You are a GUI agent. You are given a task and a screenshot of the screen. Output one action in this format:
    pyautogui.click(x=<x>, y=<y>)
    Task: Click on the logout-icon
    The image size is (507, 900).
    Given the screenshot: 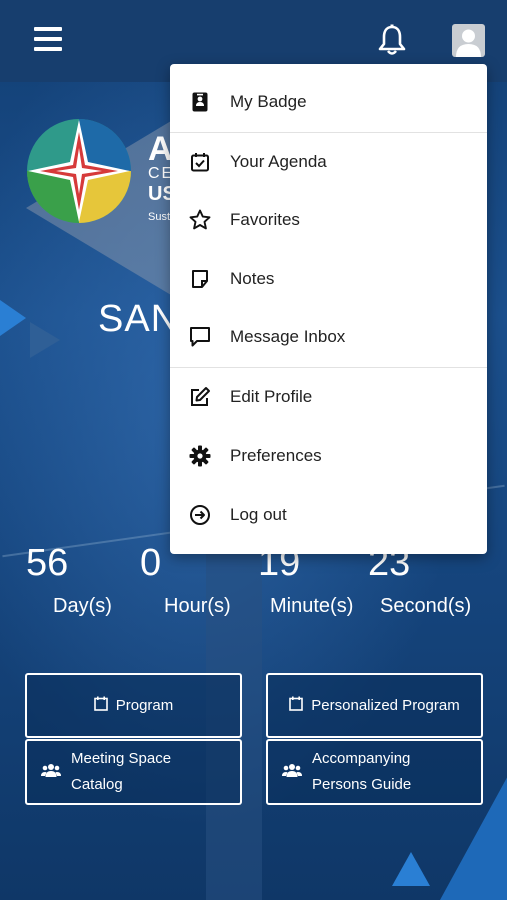 What is the action you would take?
    pyautogui.click(x=200, y=515)
    